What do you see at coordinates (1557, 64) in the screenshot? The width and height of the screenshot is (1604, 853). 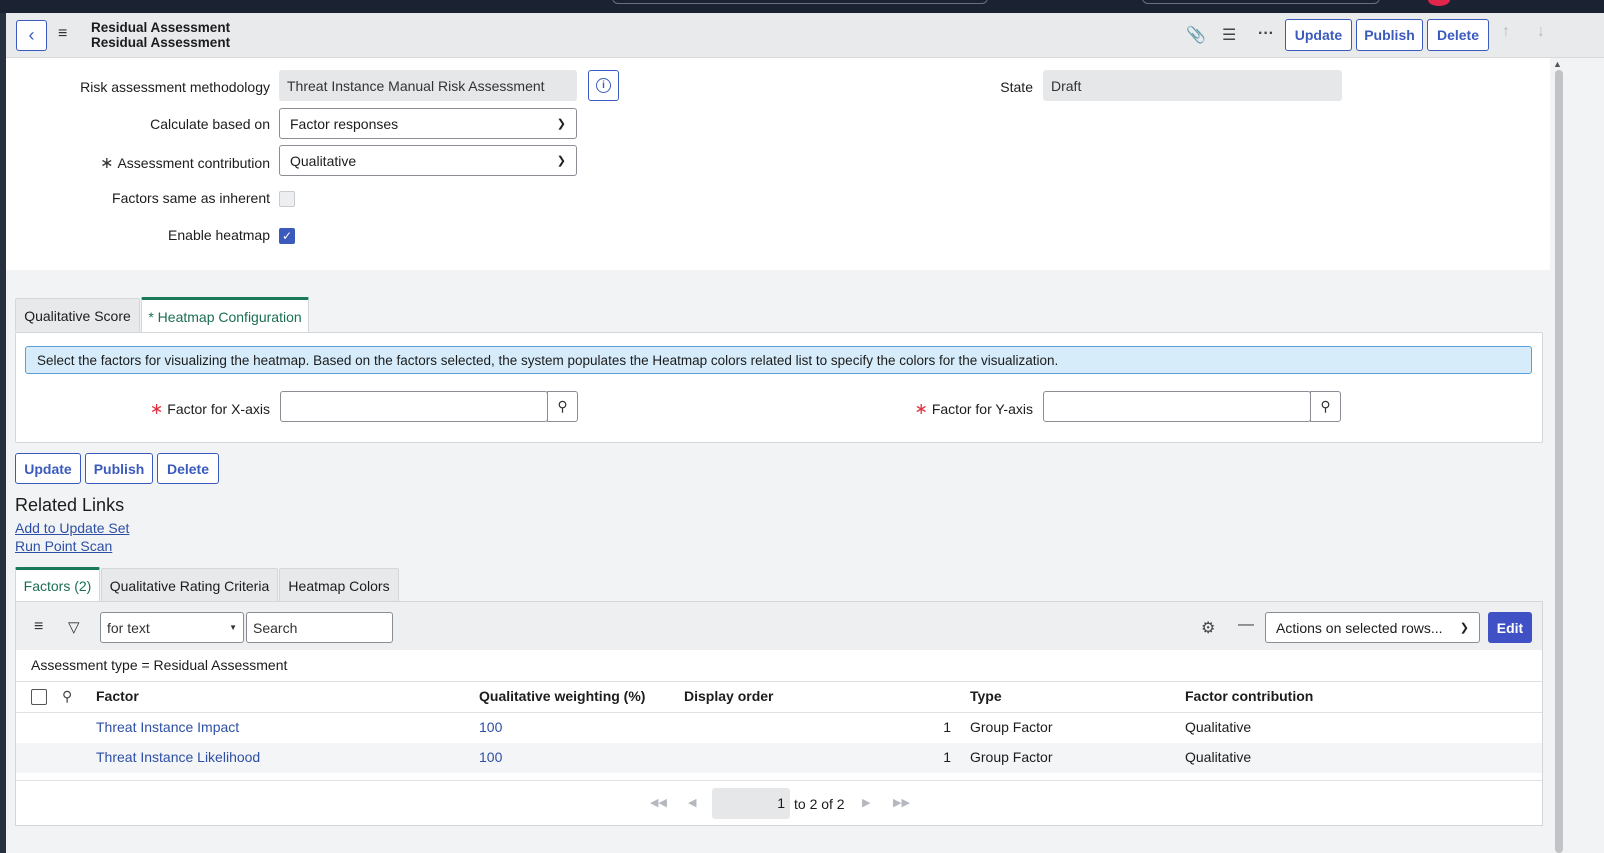 I see `scroll-up-icon: ▲` at bounding box center [1557, 64].